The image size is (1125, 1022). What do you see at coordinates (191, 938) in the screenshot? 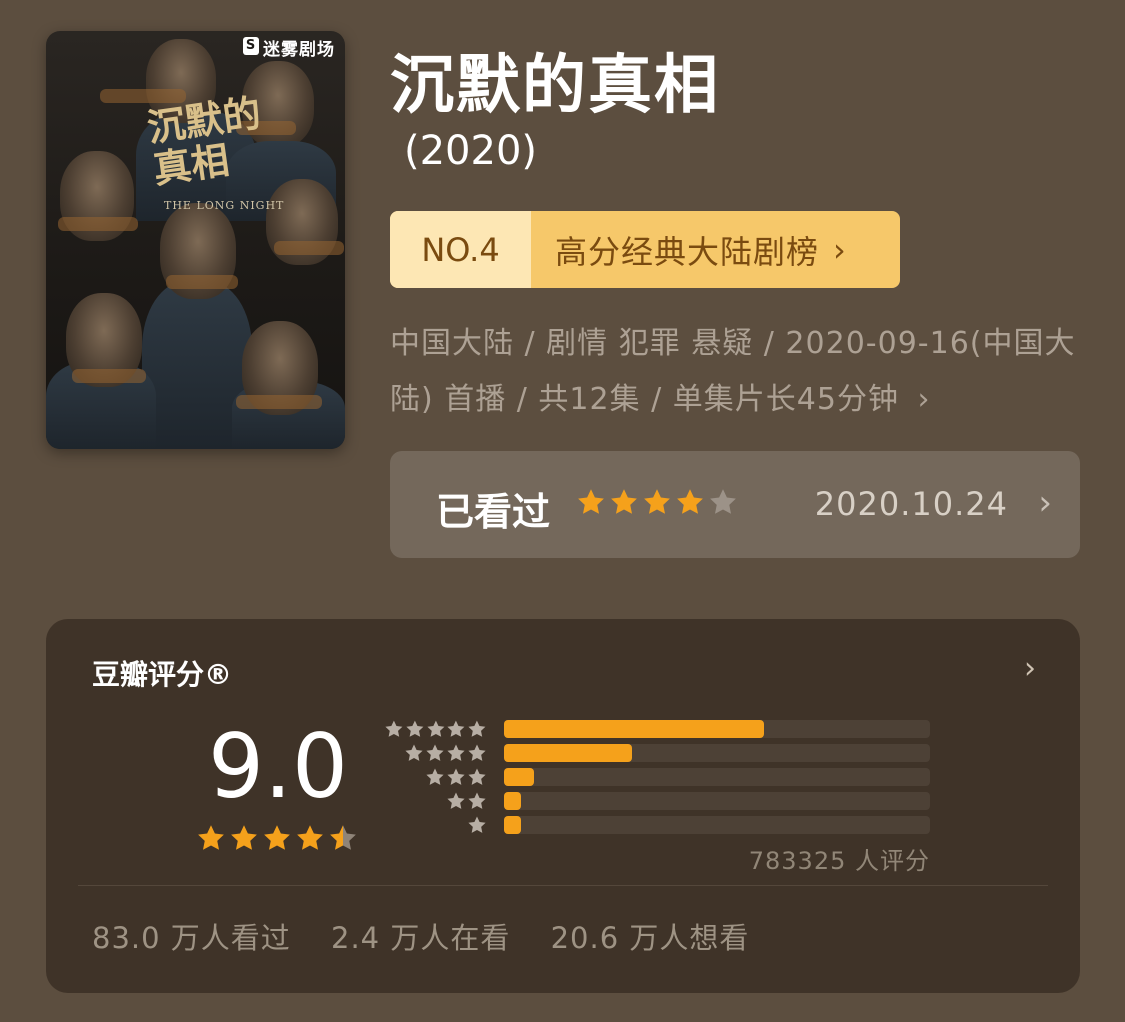
I see `watched-count: 83.0 万人看过` at bounding box center [191, 938].